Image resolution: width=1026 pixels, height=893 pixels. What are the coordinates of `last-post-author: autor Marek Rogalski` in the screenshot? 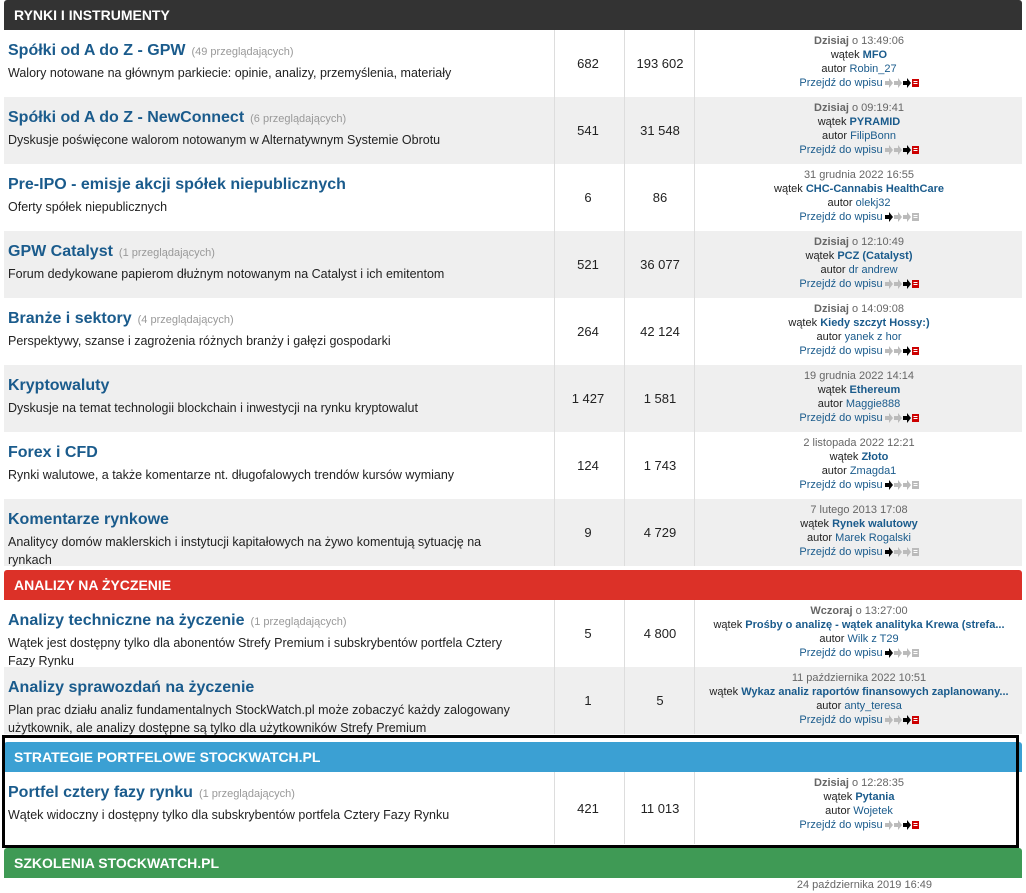 It's located at (859, 538).